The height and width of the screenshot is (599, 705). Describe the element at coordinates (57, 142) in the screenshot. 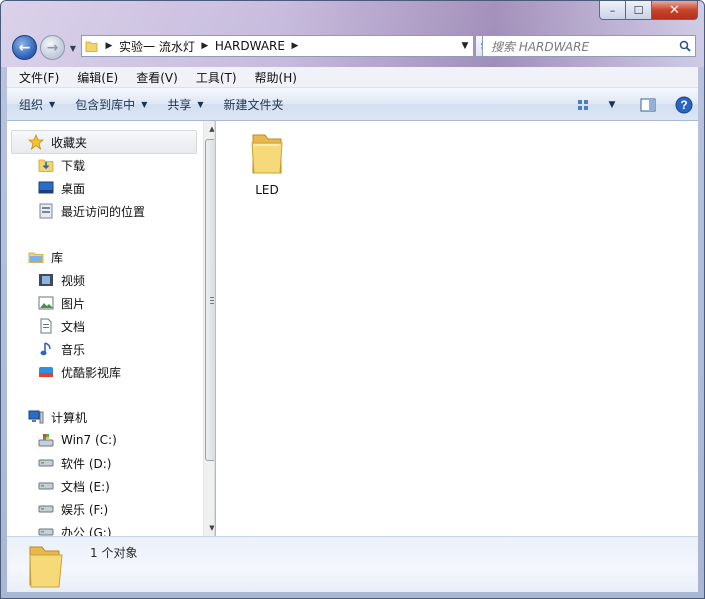

I see `nav-favorites: 收藏夹` at that location.